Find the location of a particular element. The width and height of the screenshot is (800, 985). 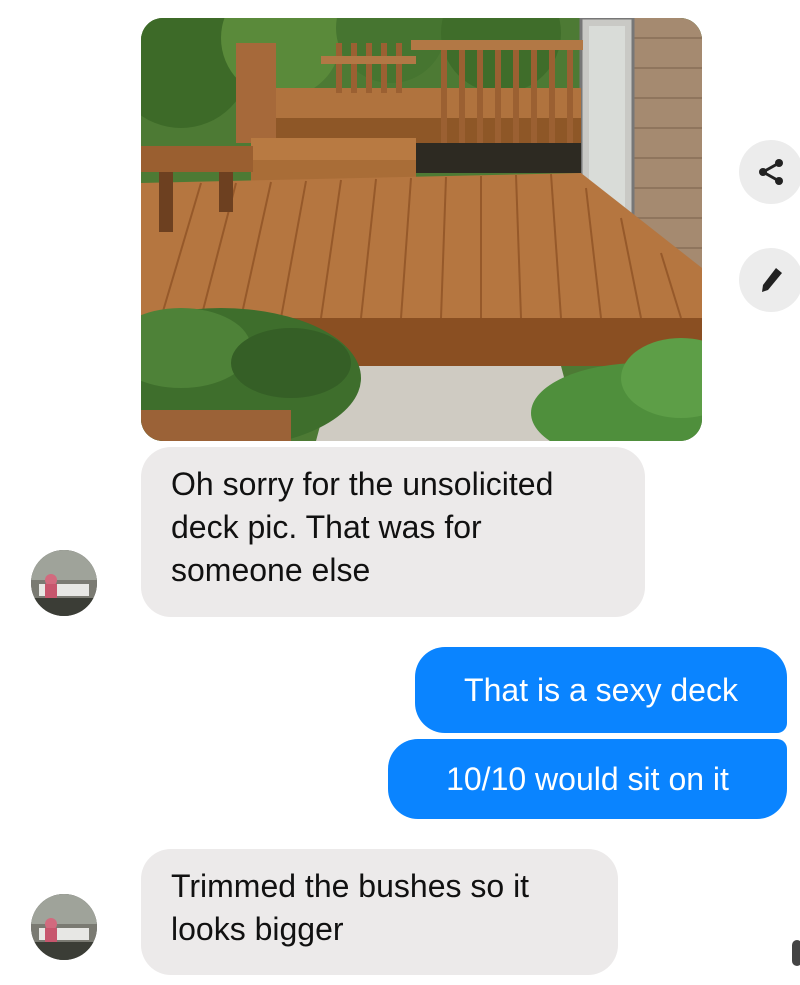

message-text: 10/10 would sit on it is located at coordinates (587, 778).